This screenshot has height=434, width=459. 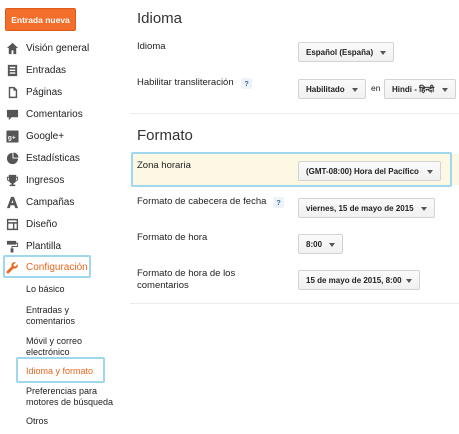 I want to click on language-label: Idioma, so click(x=151, y=46).